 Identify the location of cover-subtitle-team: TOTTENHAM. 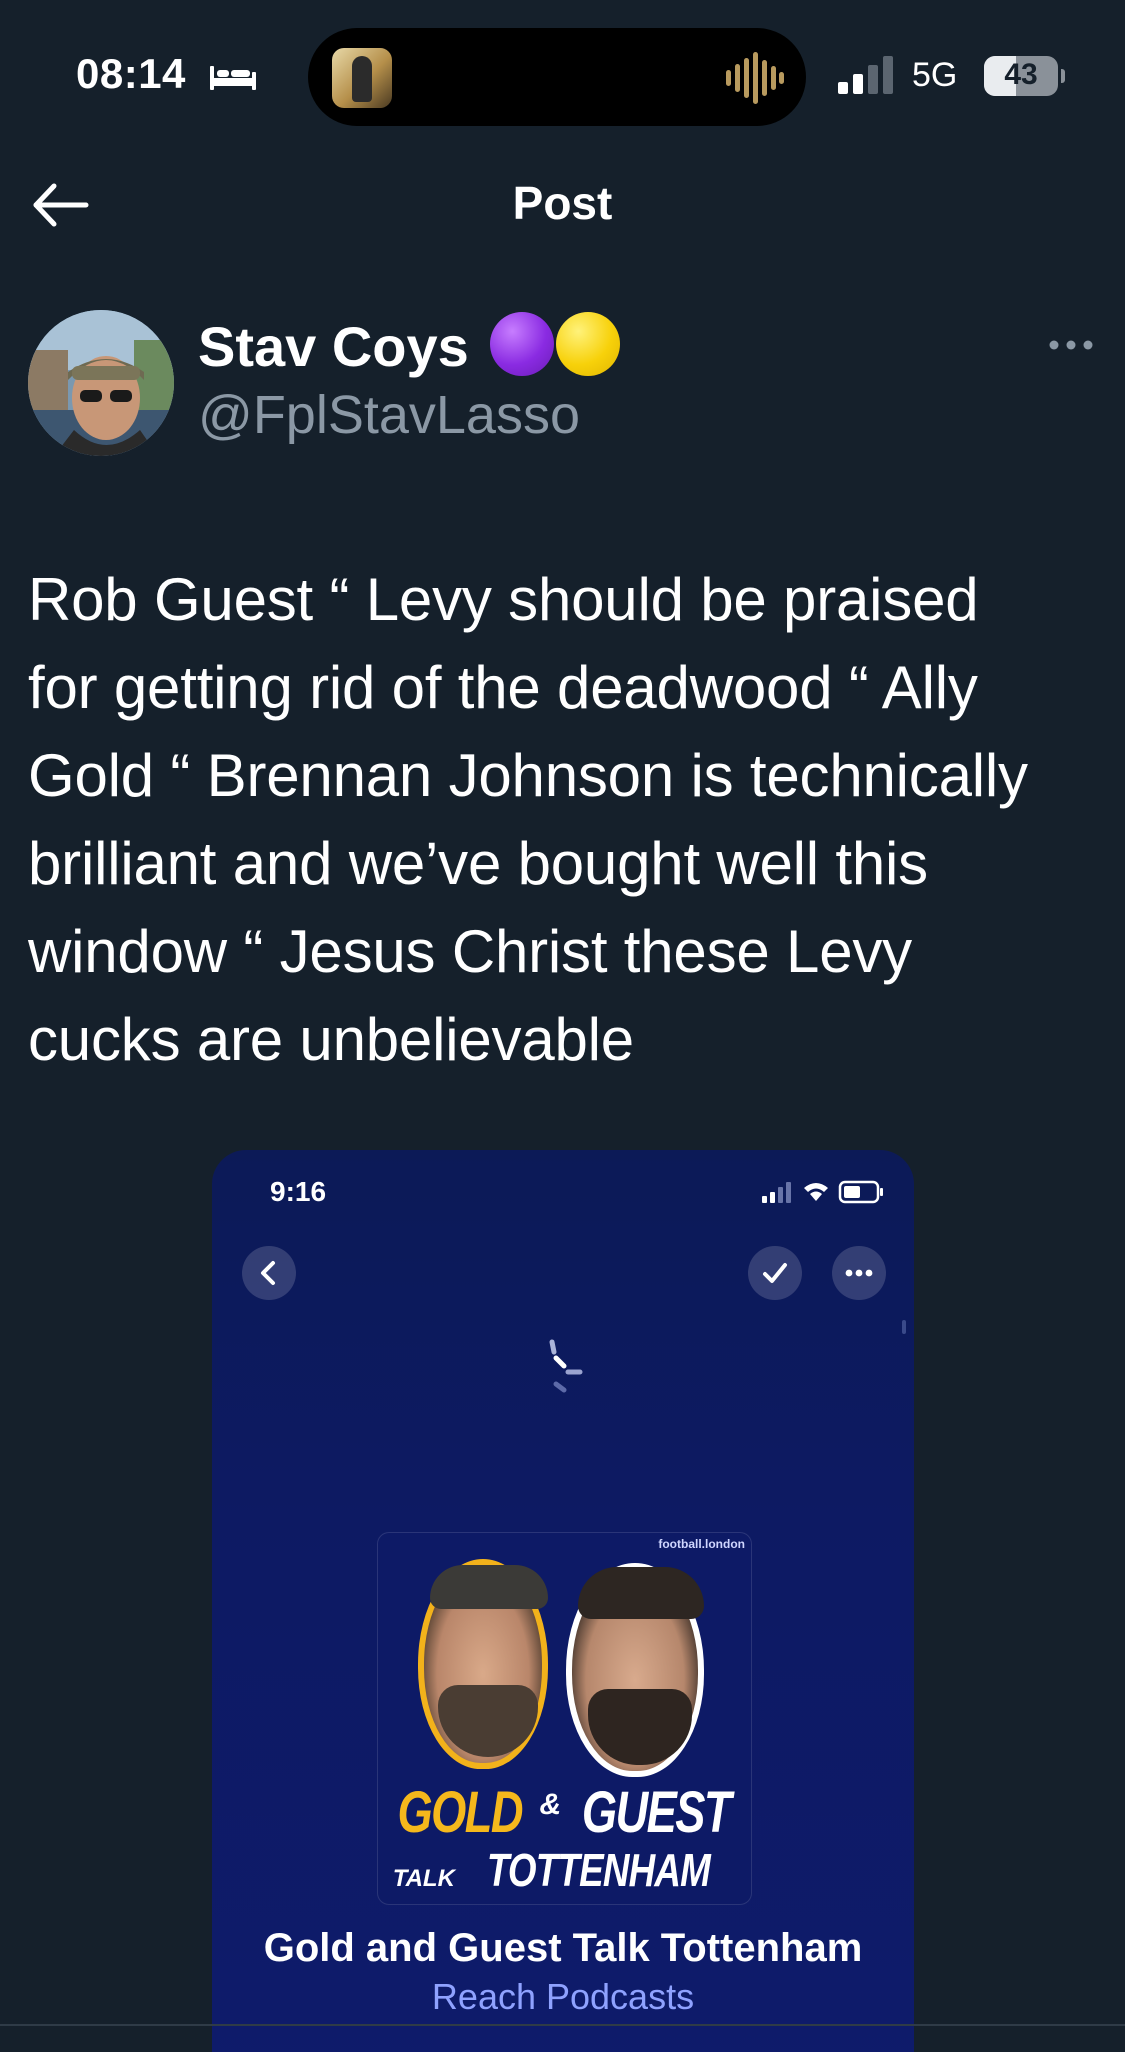
(599, 1870).